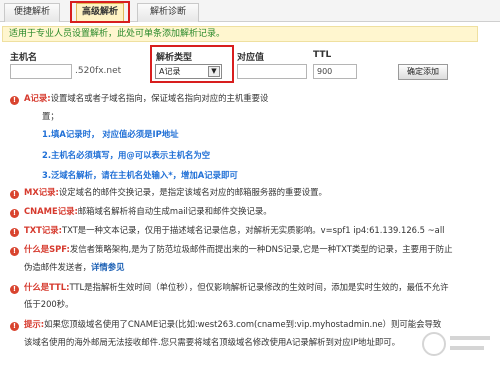  Describe the element at coordinates (100, 12) in the screenshot. I see `advanced-tab-highlight` at that location.